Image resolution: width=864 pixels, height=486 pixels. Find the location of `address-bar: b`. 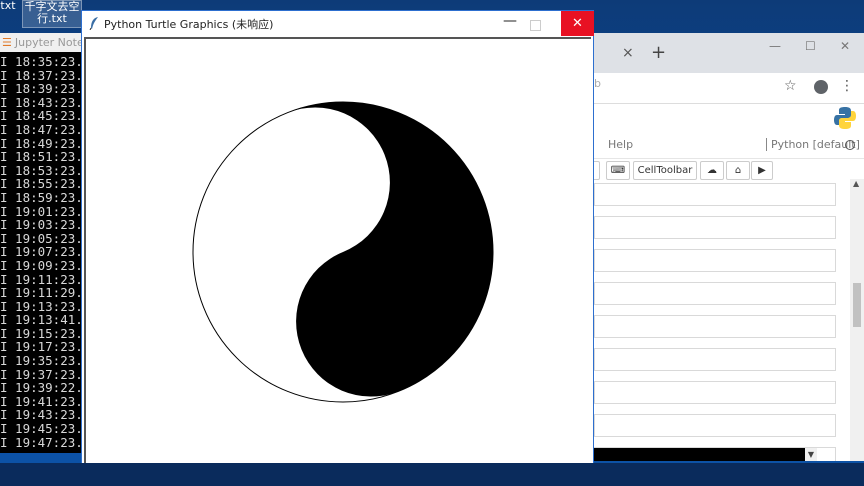

address-bar: b is located at coordinates (597, 83).